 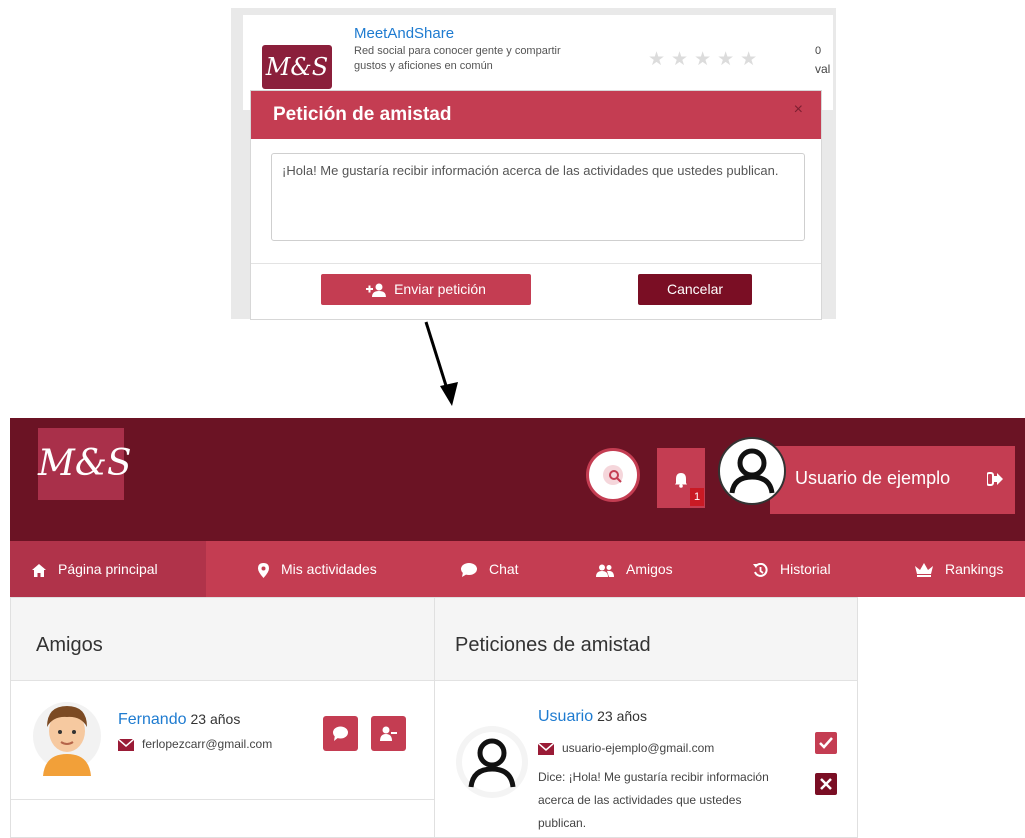 What do you see at coordinates (974, 569) in the screenshot?
I see `menu-item-label: Rankings` at bounding box center [974, 569].